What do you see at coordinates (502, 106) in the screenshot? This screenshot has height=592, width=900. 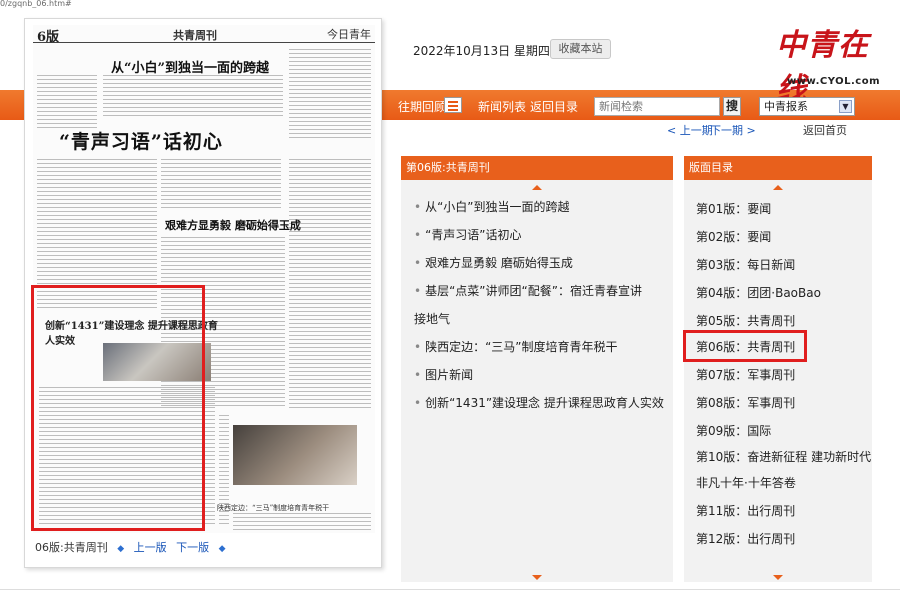 I see `news-list-link: 新闻列表` at bounding box center [502, 106].